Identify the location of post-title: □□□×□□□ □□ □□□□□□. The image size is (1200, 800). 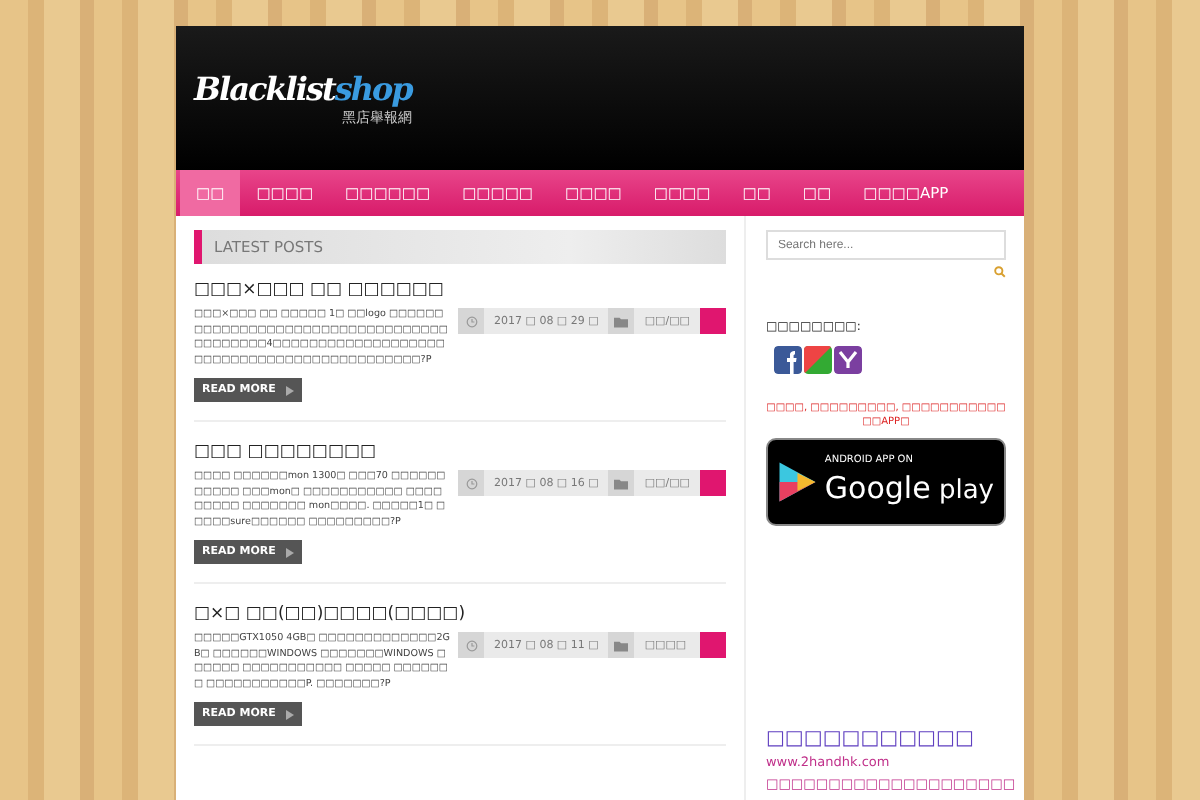
(460, 290).